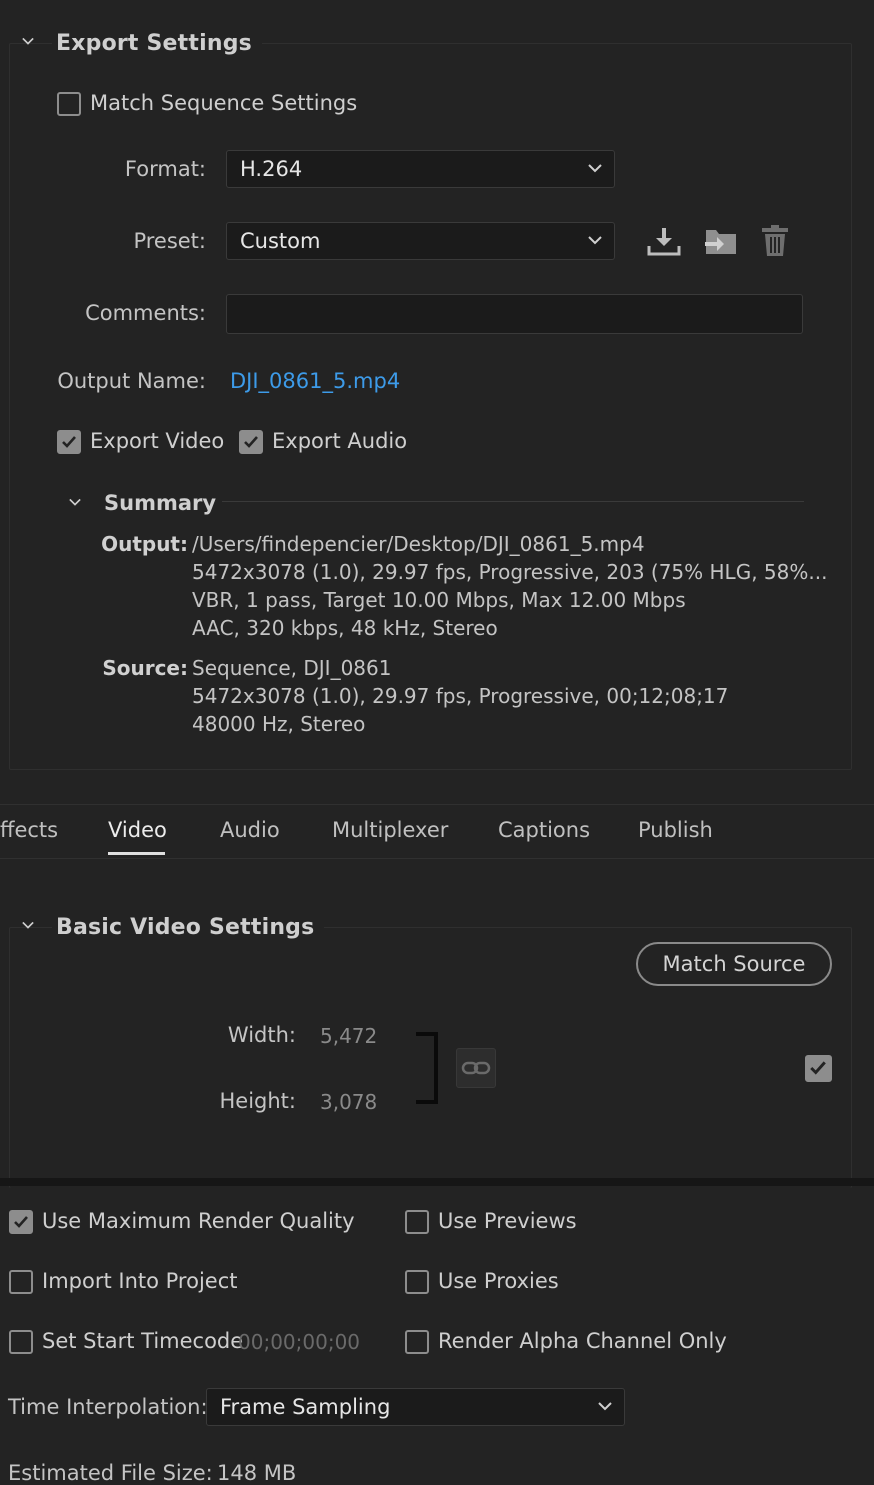  Describe the element at coordinates (299, 1342) in the screenshot. I see `start-timecode-value: 00;00;00;00` at that location.